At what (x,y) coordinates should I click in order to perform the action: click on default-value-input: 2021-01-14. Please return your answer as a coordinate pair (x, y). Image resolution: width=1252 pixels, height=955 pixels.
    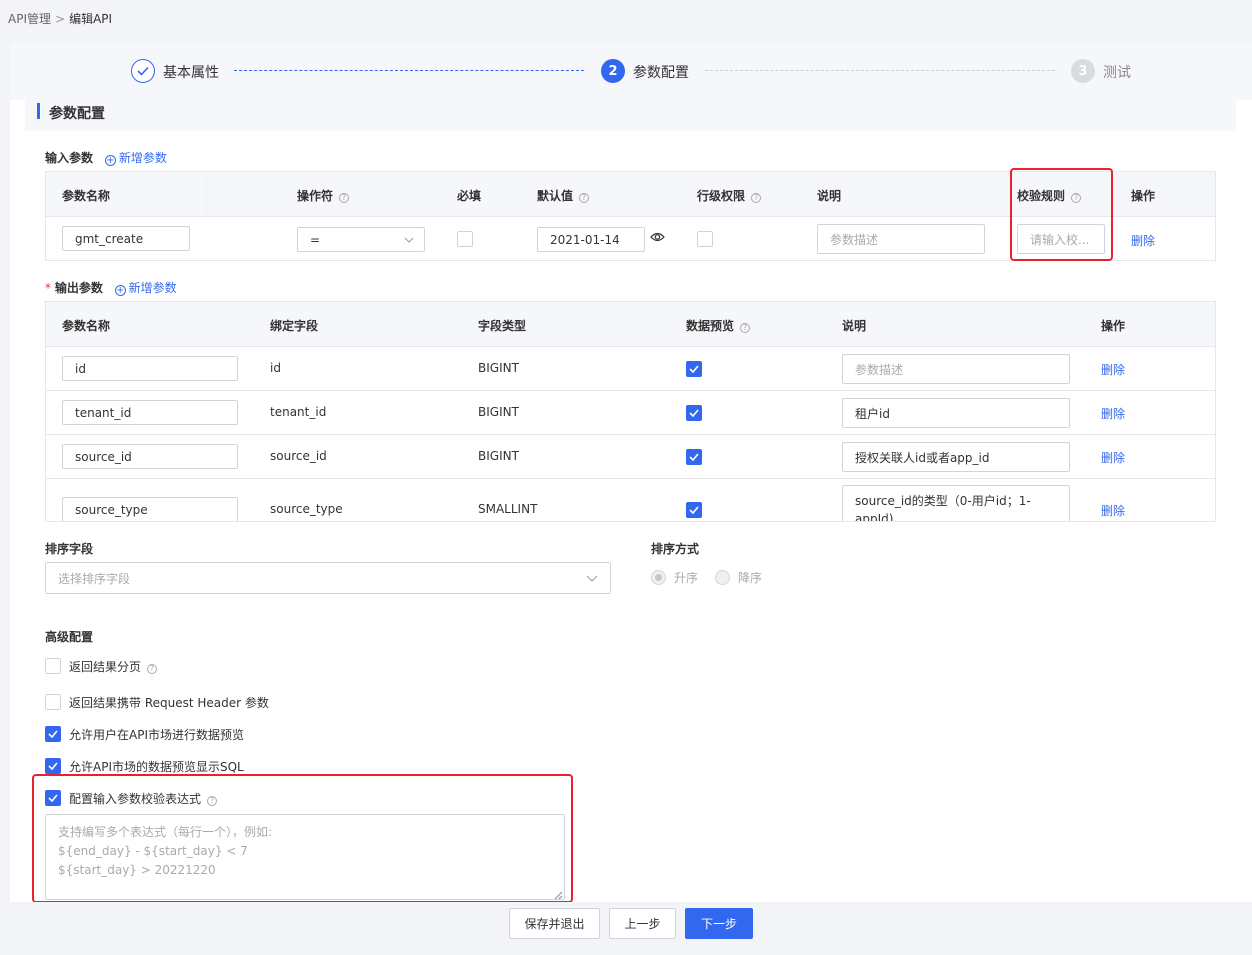
    Looking at the image, I should click on (591, 239).